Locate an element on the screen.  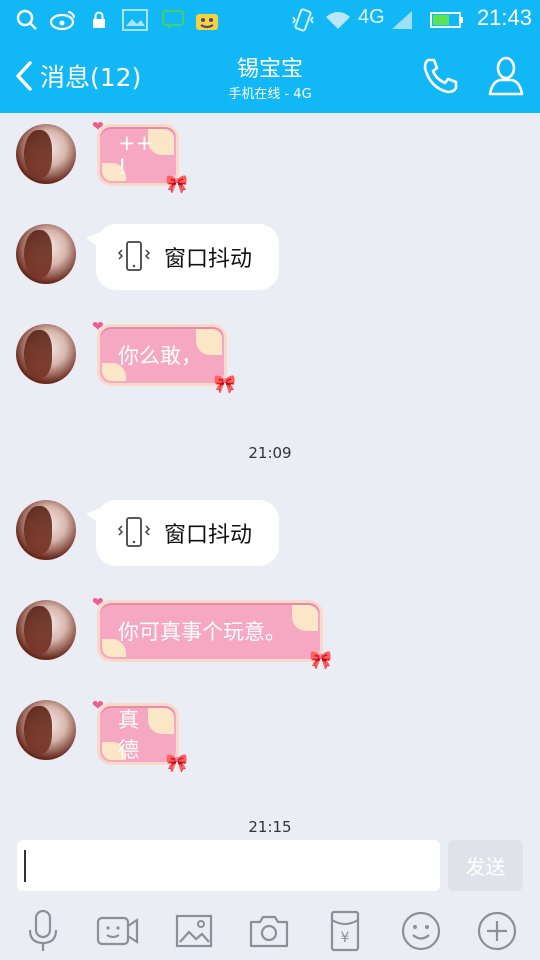
plus-icon is located at coordinates (497, 931).